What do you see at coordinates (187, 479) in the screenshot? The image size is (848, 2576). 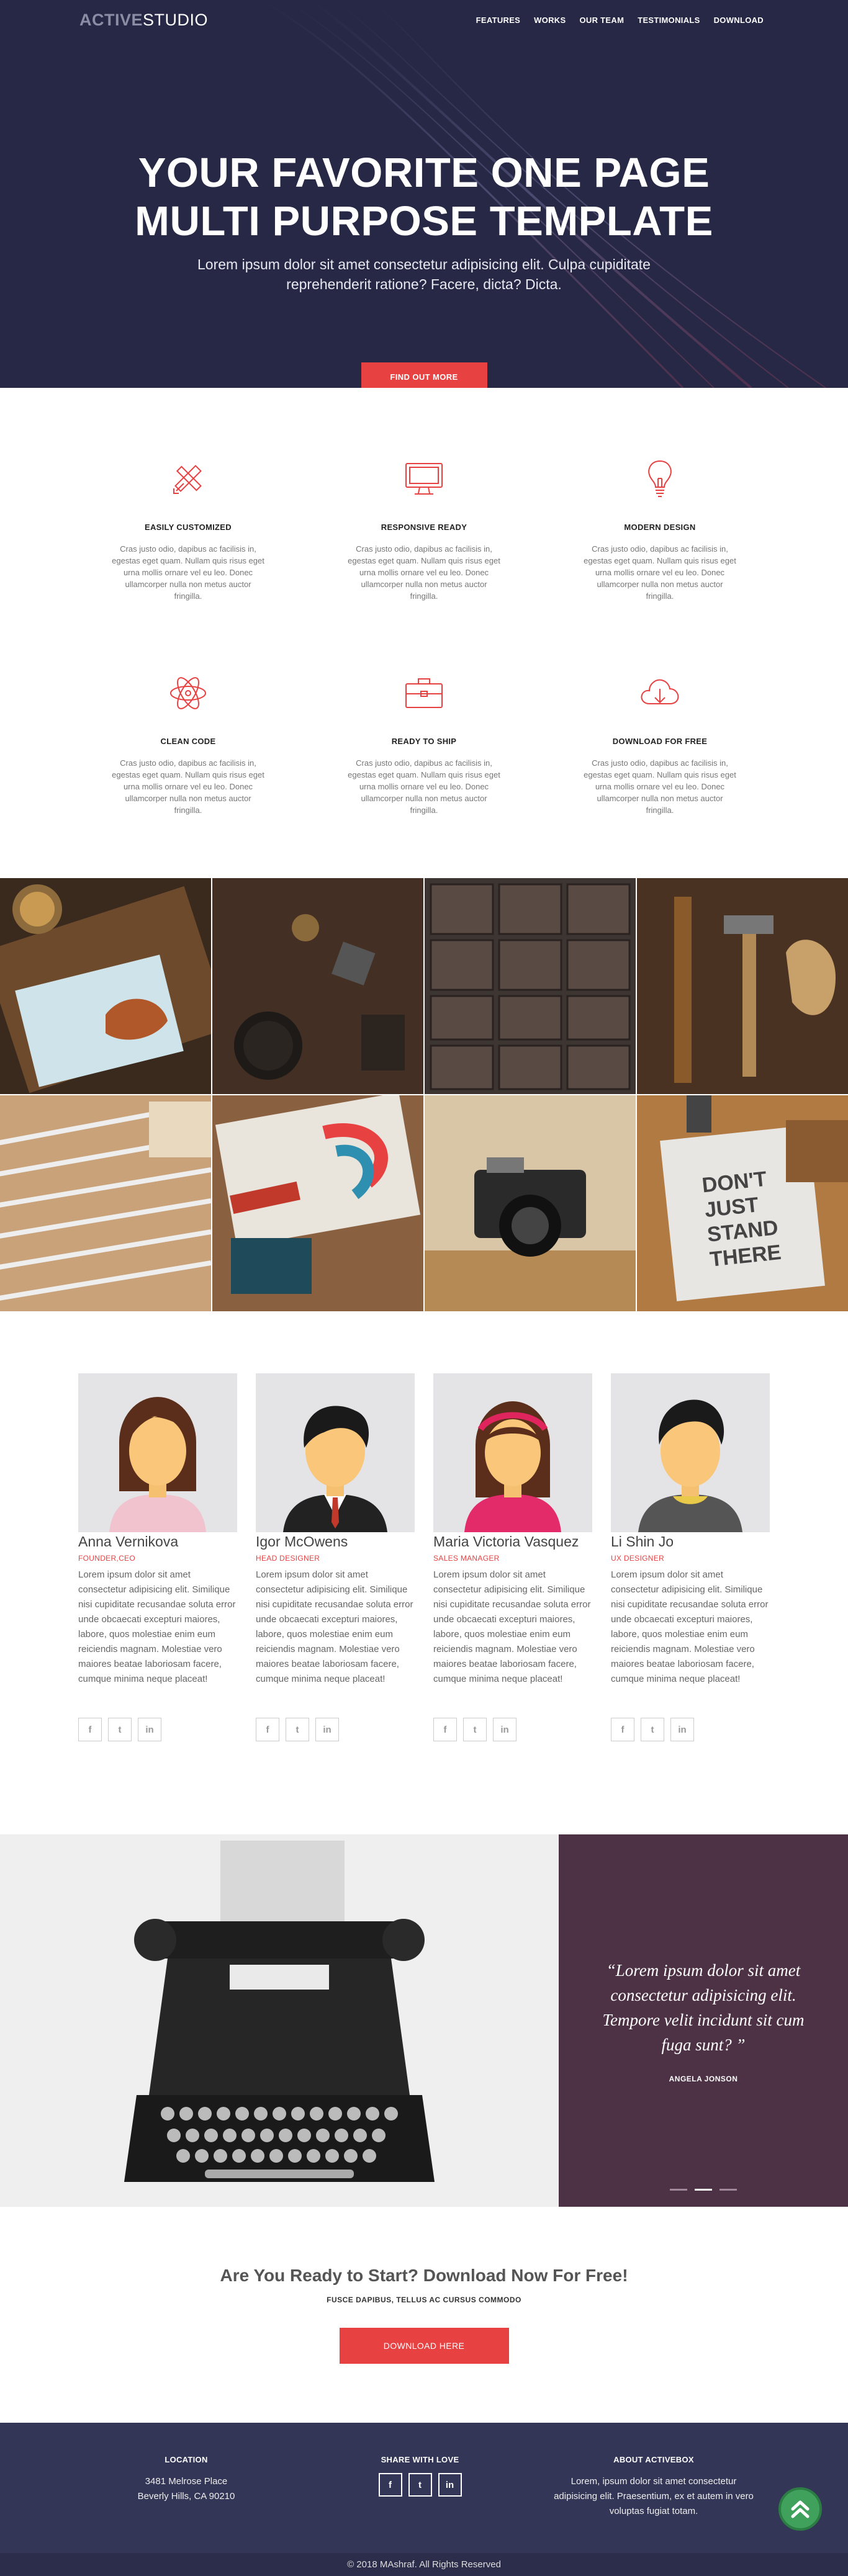 I see `pencil-ruler-icon` at bounding box center [187, 479].